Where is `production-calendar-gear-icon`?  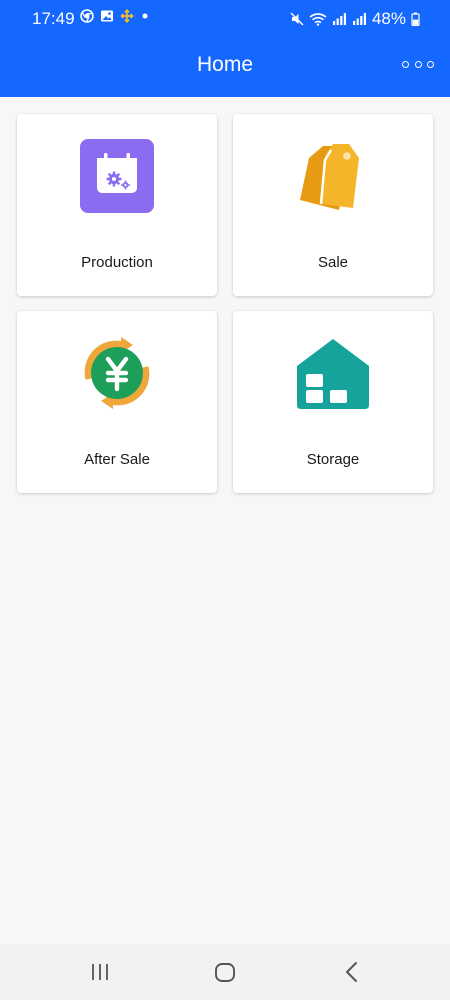
production-calendar-gear-icon is located at coordinates (117, 176).